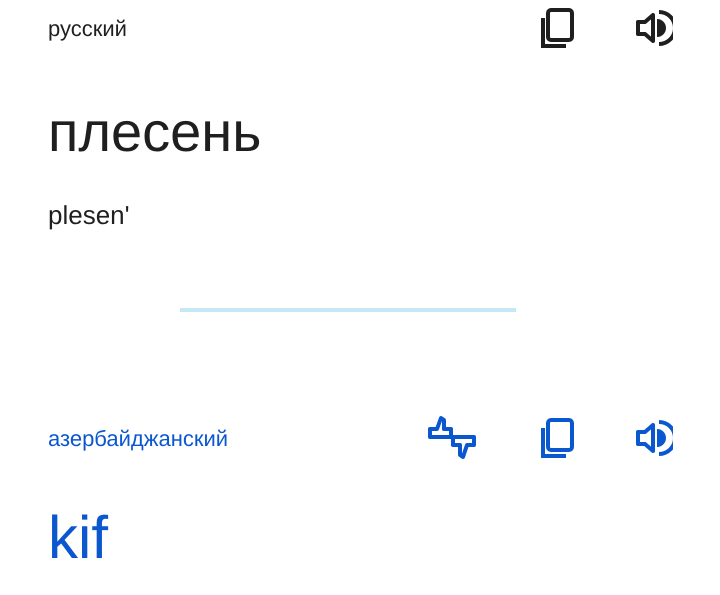 The image size is (720, 595). What do you see at coordinates (89, 215) in the screenshot?
I see `transliteration: plesen'` at bounding box center [89, 215].